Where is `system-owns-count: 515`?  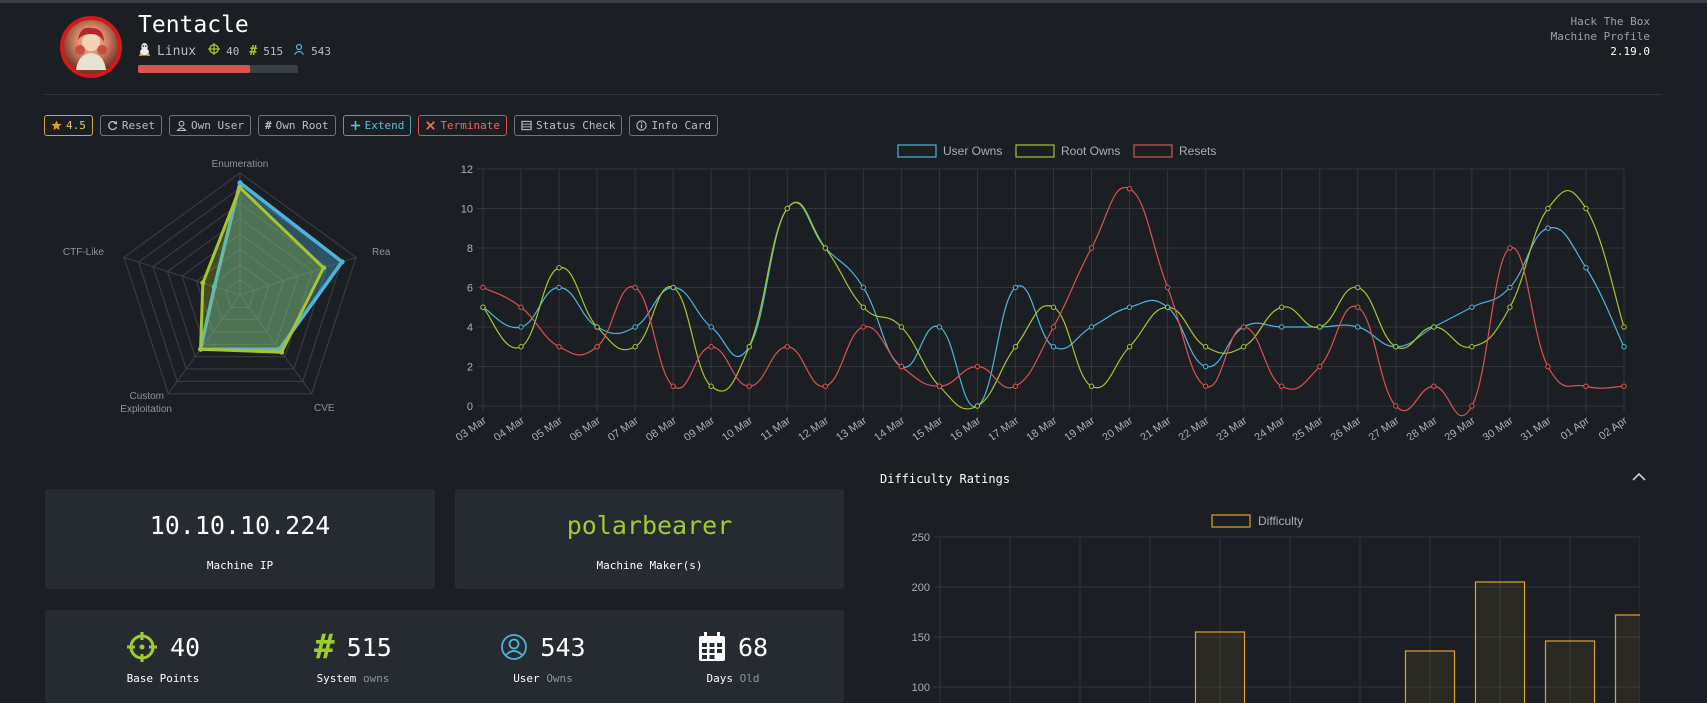 system-owns-count: 515 is located at coordinates (273, 51).